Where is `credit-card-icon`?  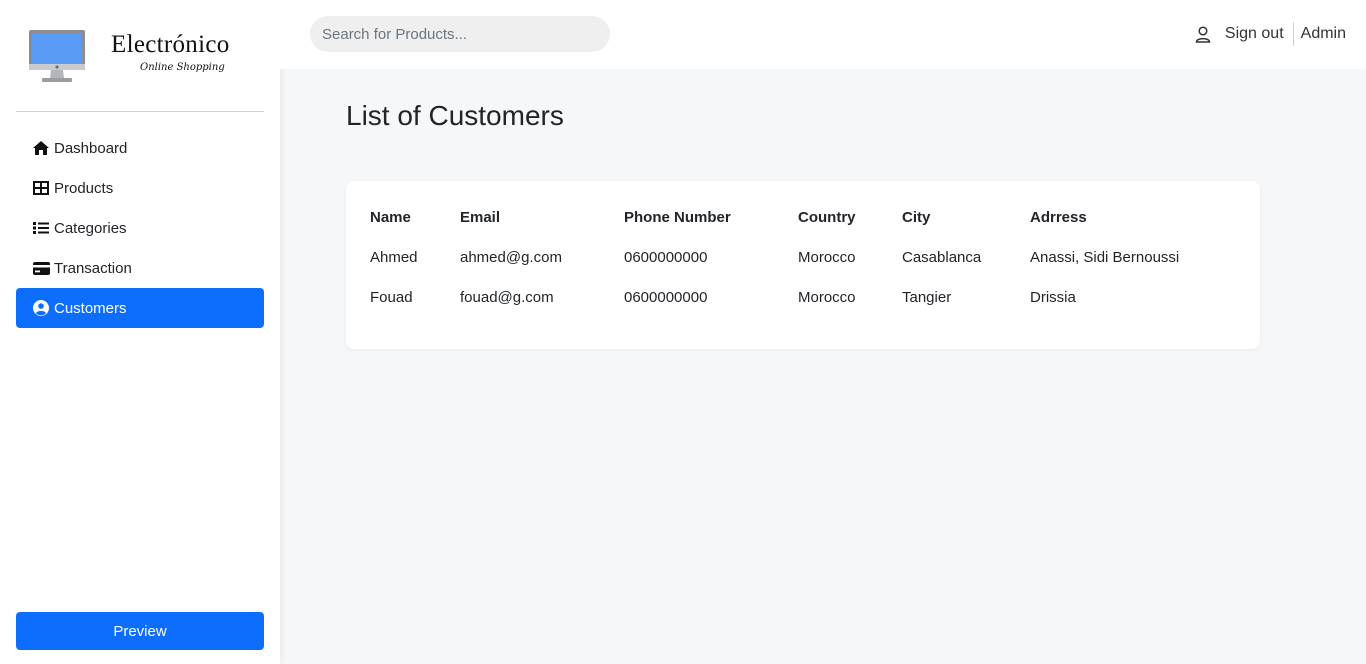 credit-card-icon is located at coordinates (41, 268).